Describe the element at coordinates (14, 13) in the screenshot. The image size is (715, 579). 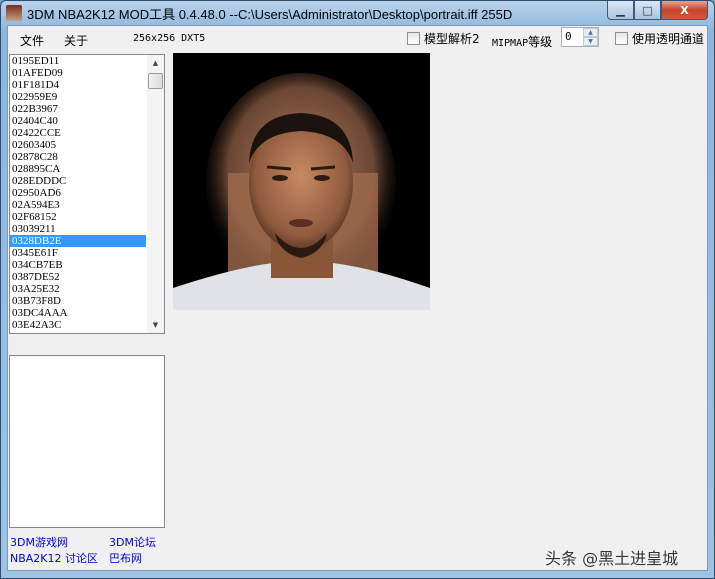
I see `app-icon` at that location.